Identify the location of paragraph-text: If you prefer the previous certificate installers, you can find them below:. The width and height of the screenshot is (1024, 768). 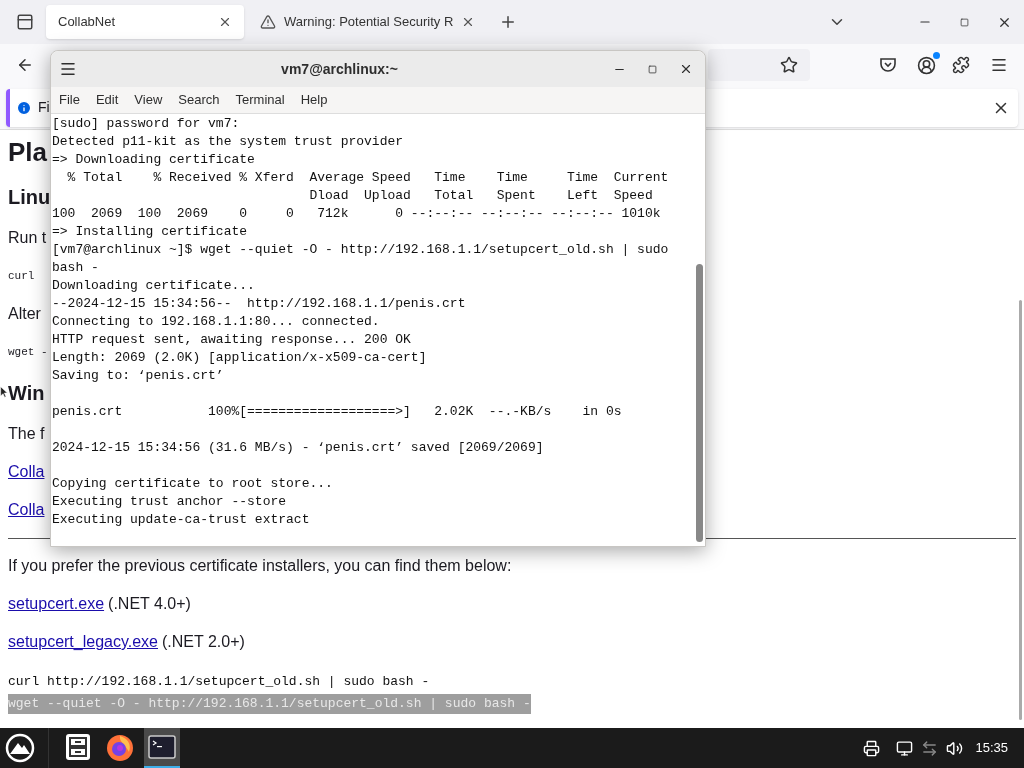
(260, 566).